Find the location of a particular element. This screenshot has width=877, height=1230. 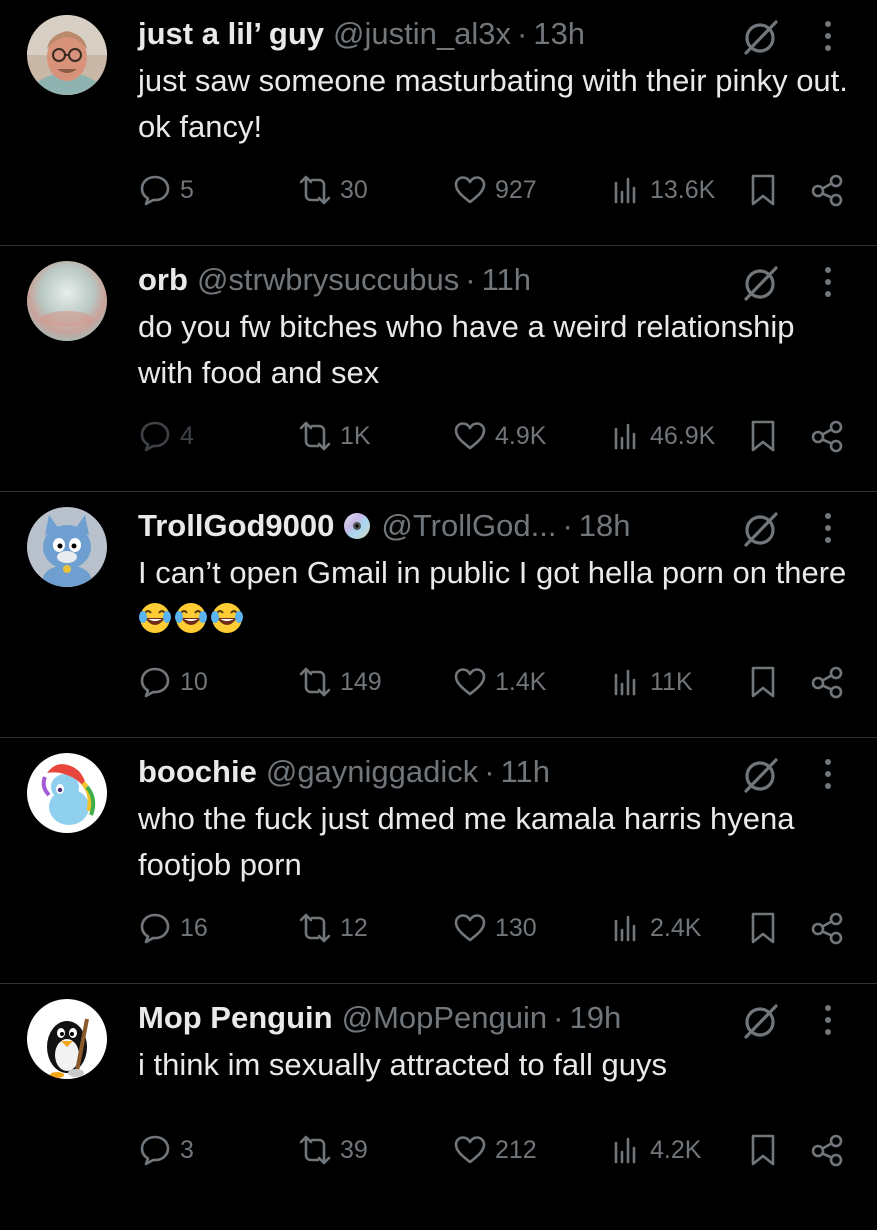

avatar-black-penguin is located at coordinates (67, 1039).